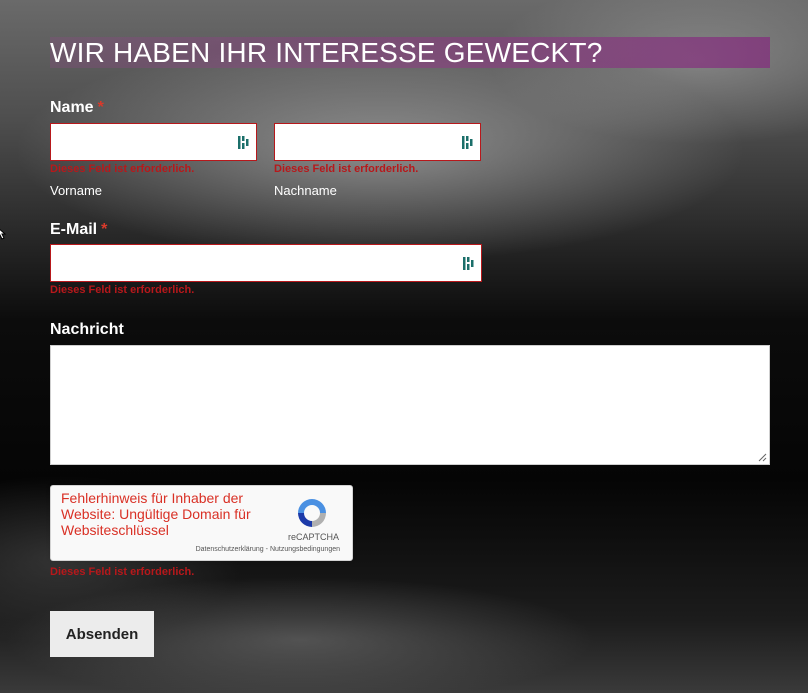 This screenshot has width=808, height=693. What do you see at coordinates (3, 234) in the screenshot?
I see `mouse-cursor-icon` at bounding box center [3, 234].